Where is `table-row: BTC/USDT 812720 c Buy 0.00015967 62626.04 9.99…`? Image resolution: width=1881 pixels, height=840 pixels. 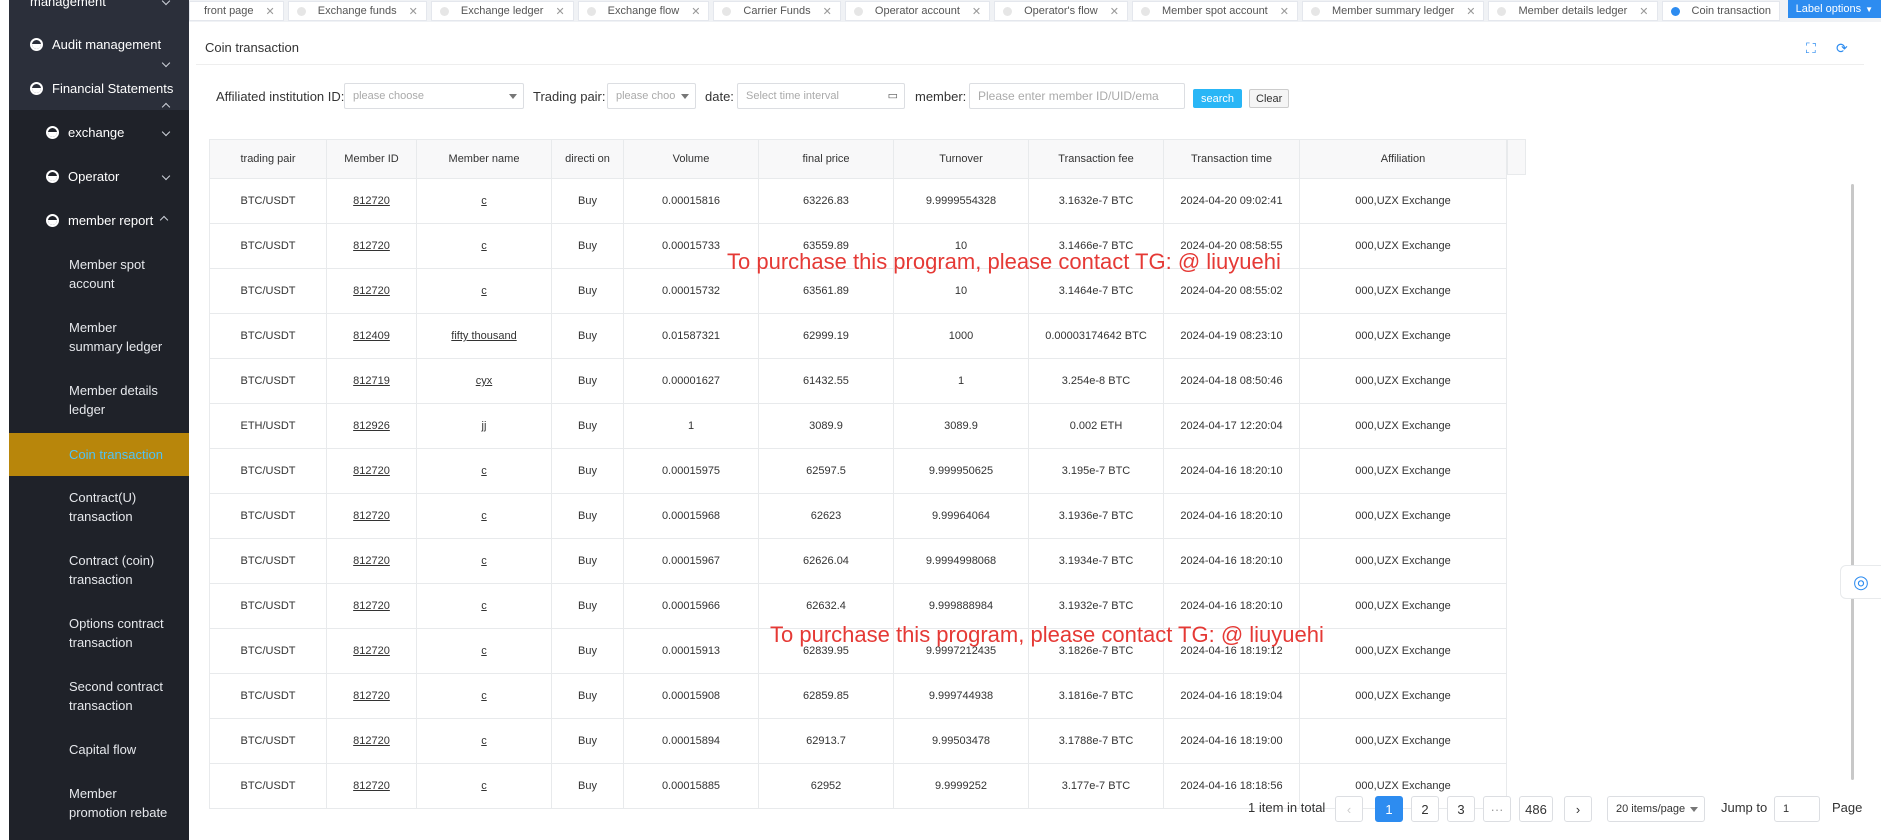
table-row: BTC/USDT 812720 c Buy 0.00015967 62626.04 9.99… is located at coordinates (858, 561).